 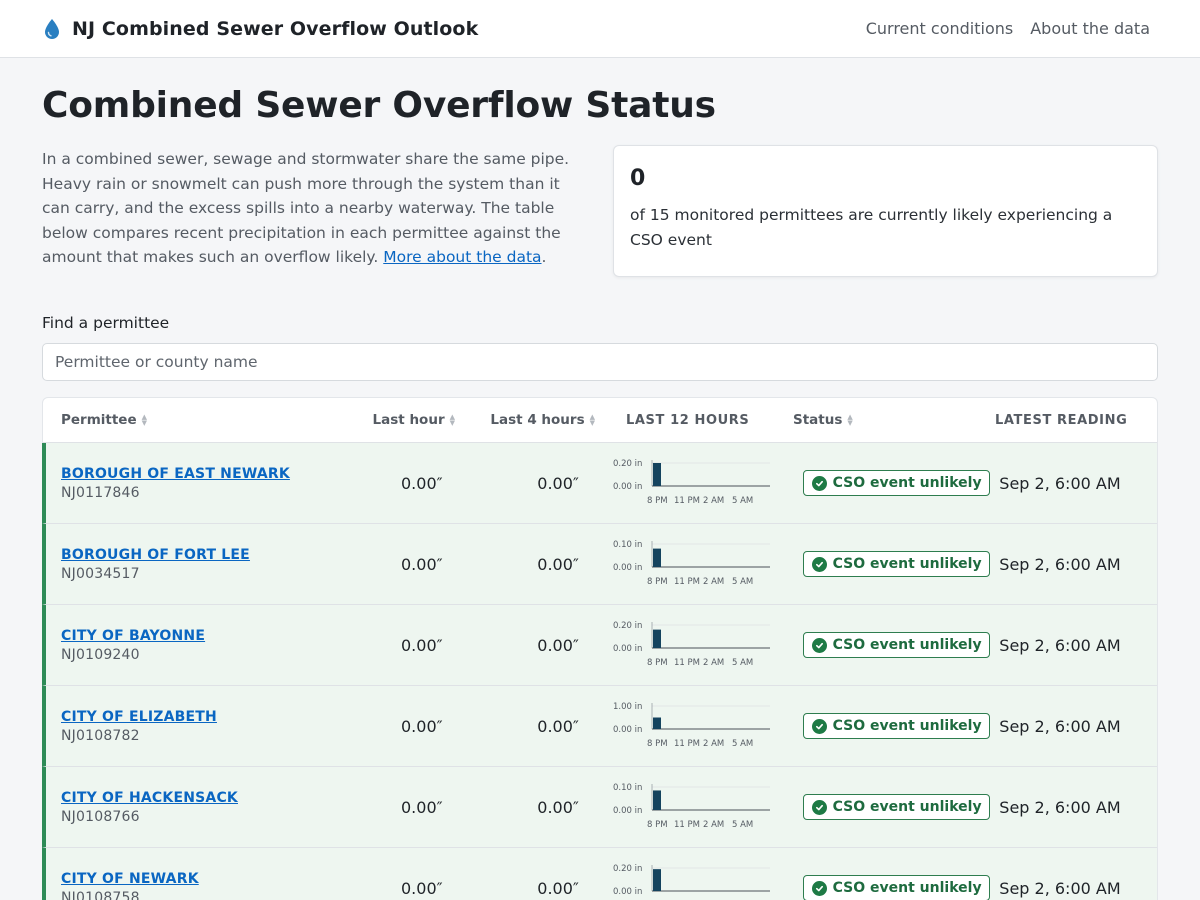 What do you see at coordinates (462, 257) in the screenshot?
I see `more-about-data-link: More about the data` at bounding box center [462, 257].